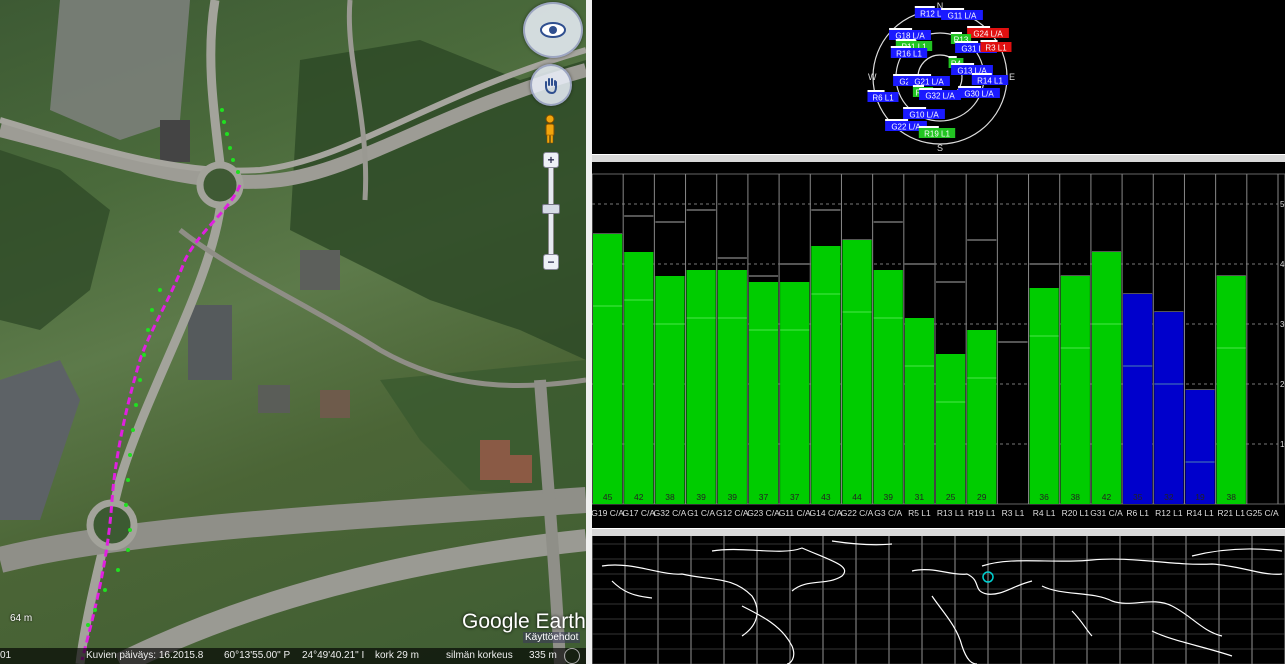 Image resolution: width=1285 pixels, height=664 pixels. What do you see at coordinates (1232, 513) in the screenshot?
I see `satellite-category-label: R21 L1` at bounding box center [1232, 513].